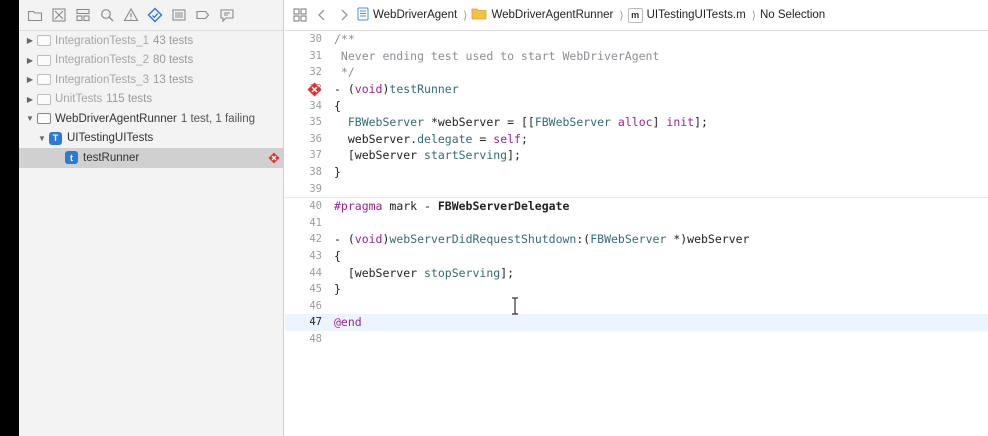 The image size is (988, 436). Describe the element at coordinates (59, 15) in the screenshot. I see `source-control-icon` at that location.